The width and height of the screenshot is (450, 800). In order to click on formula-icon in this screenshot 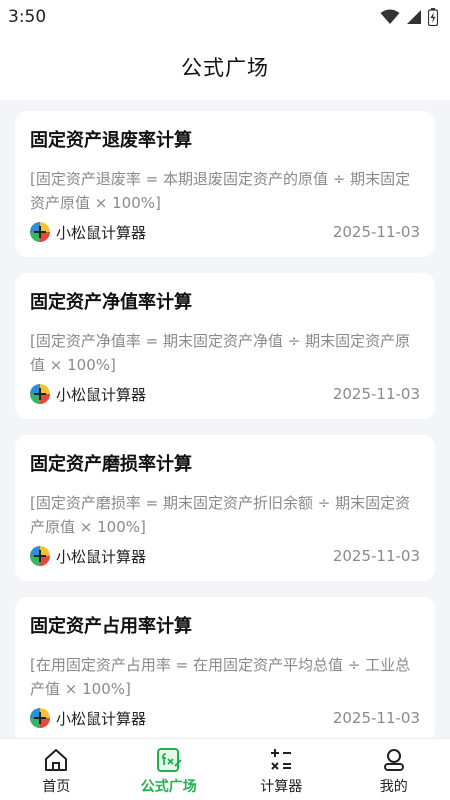, I will do `click(169, 759)`.